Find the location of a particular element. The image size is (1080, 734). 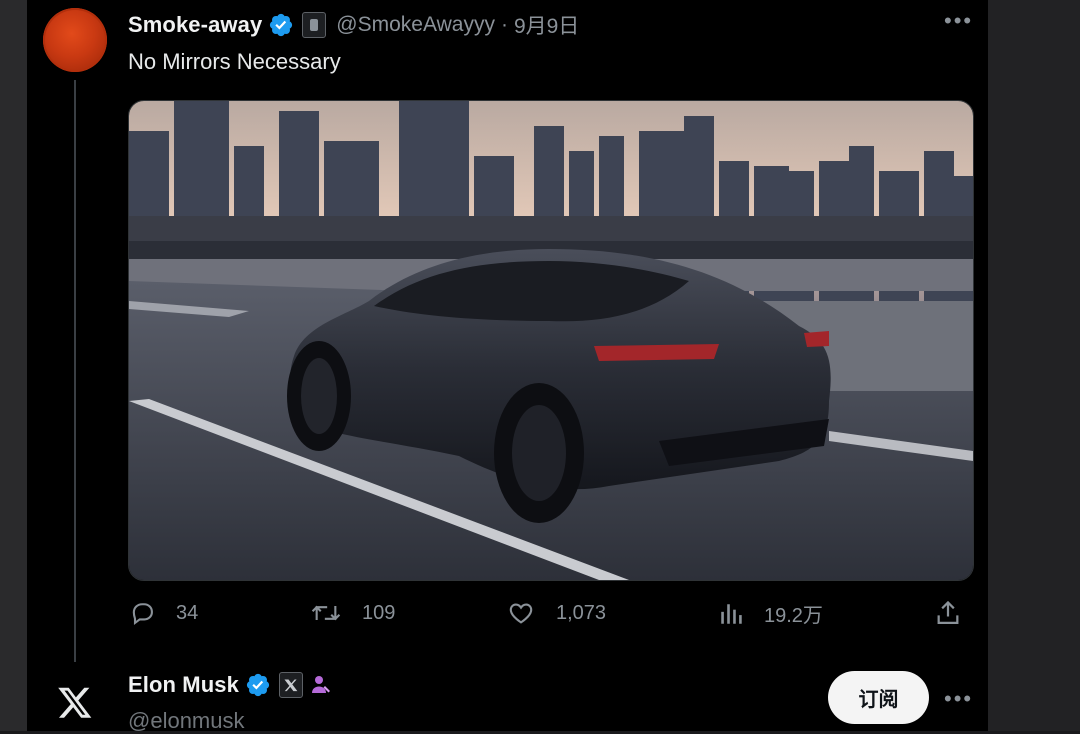

views-button: 19.2万 is located at coordinates (770, 613).